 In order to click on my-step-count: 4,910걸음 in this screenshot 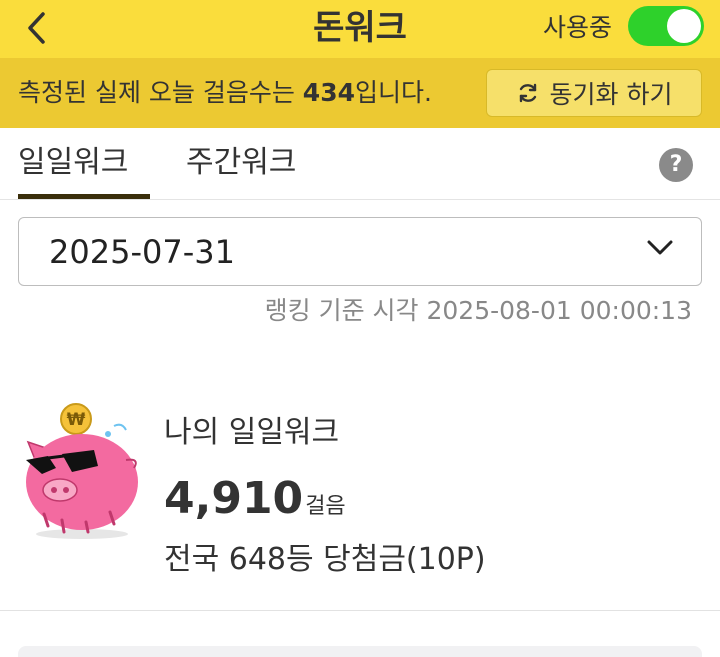, I will do `click(255, 499)`.